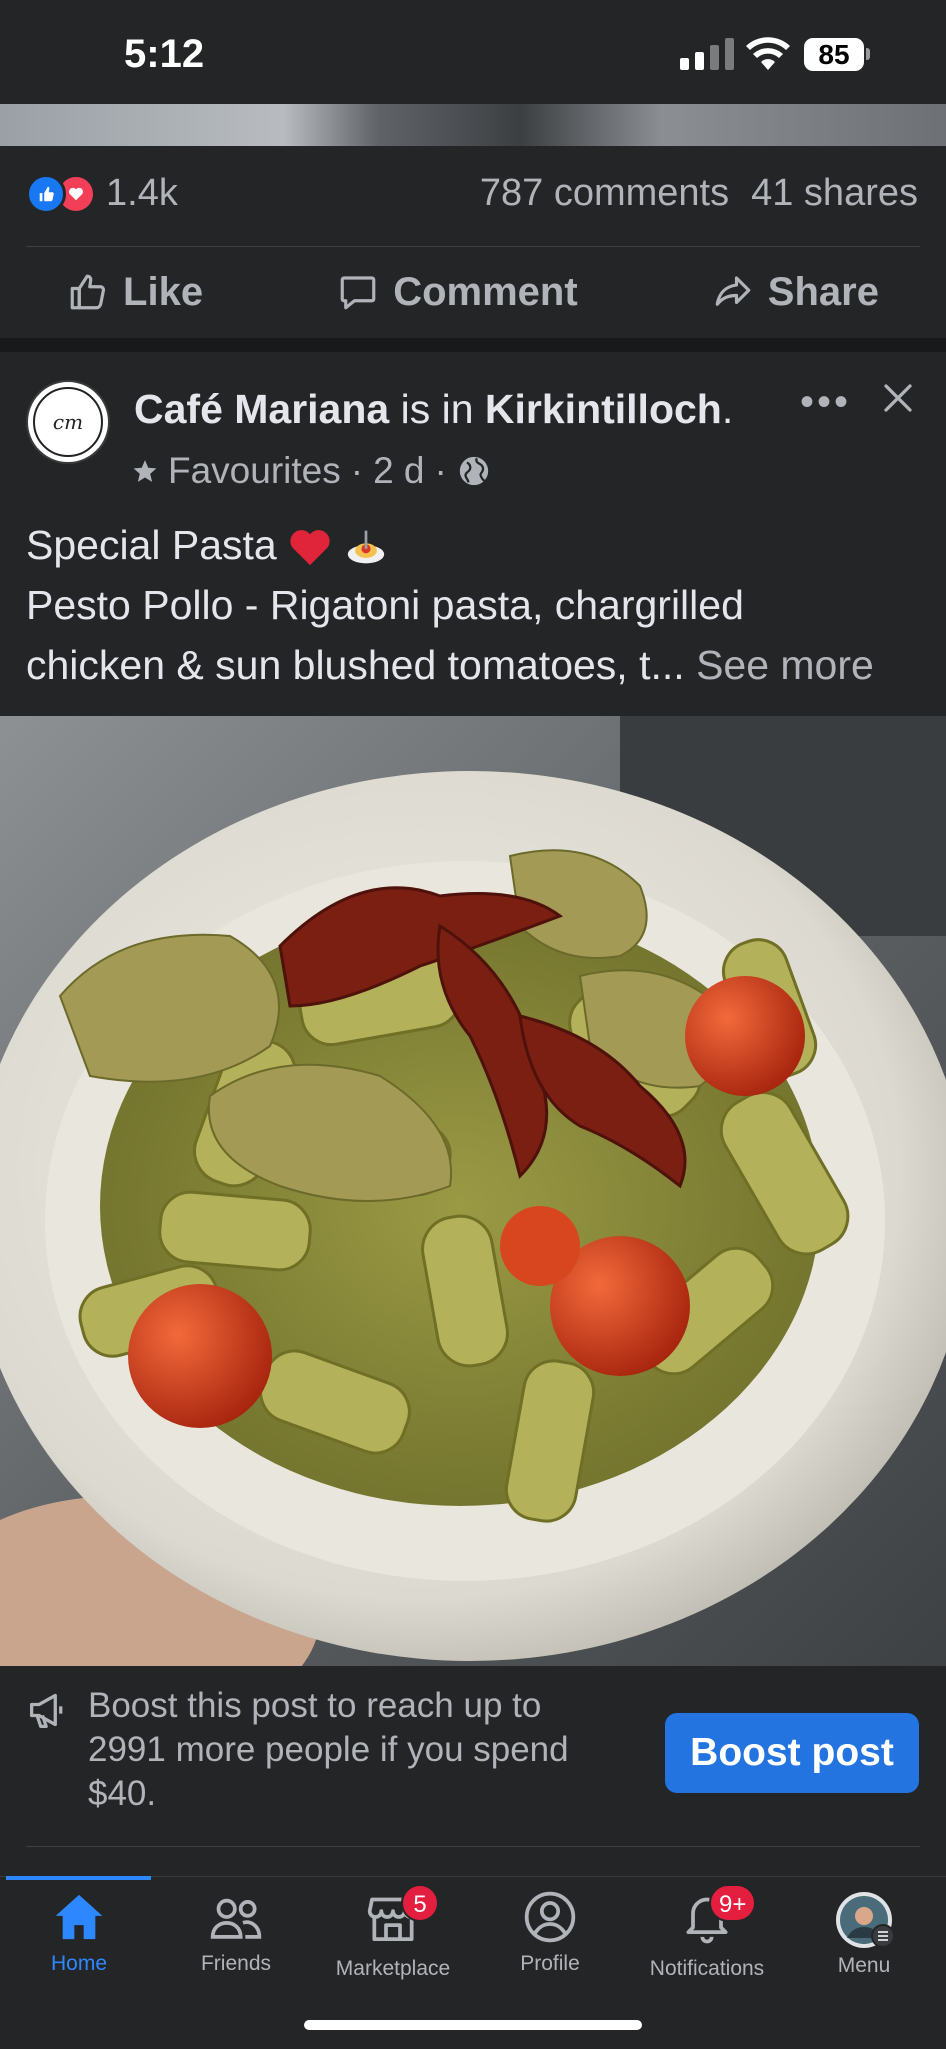  I want to click on post-separator, so click(473, 345).